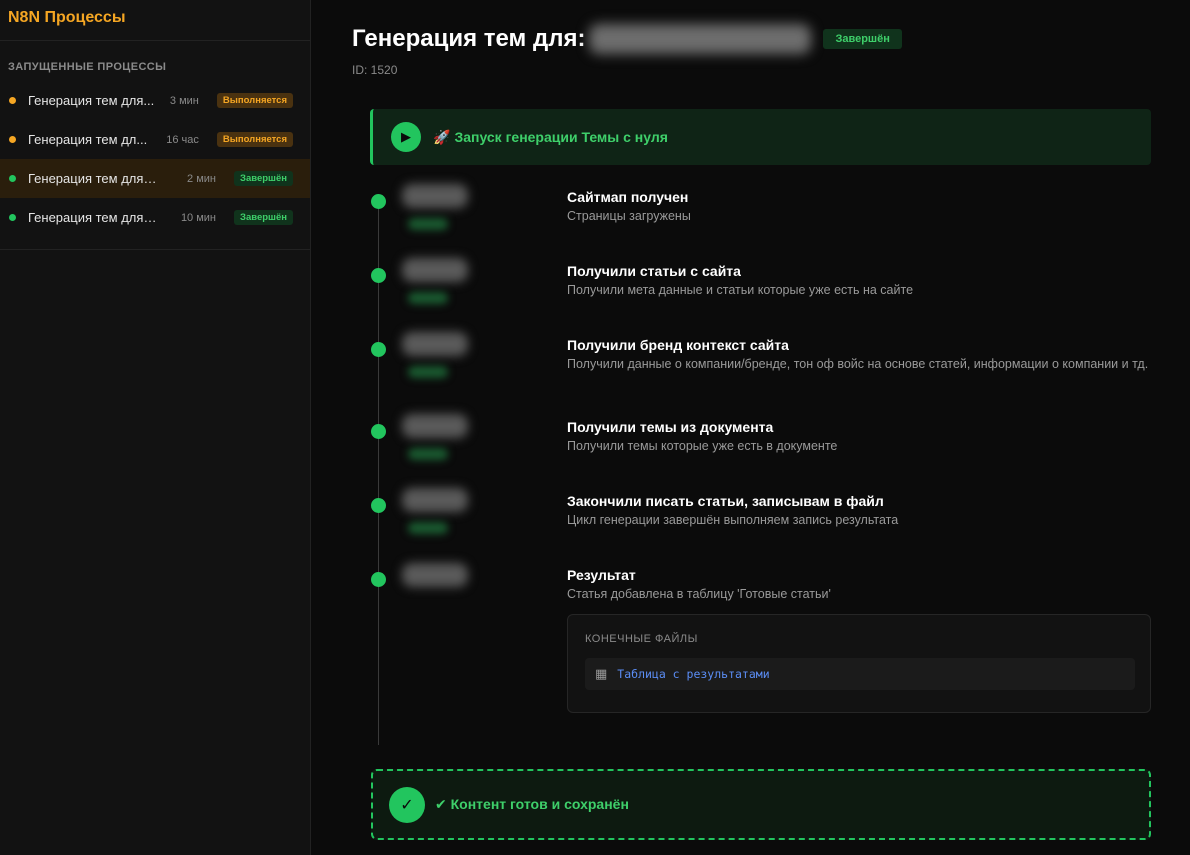  What do you see at coordinates (601, 575) in the screenshot?
I see `step-title: Результат` at bounding box center [601, 575].